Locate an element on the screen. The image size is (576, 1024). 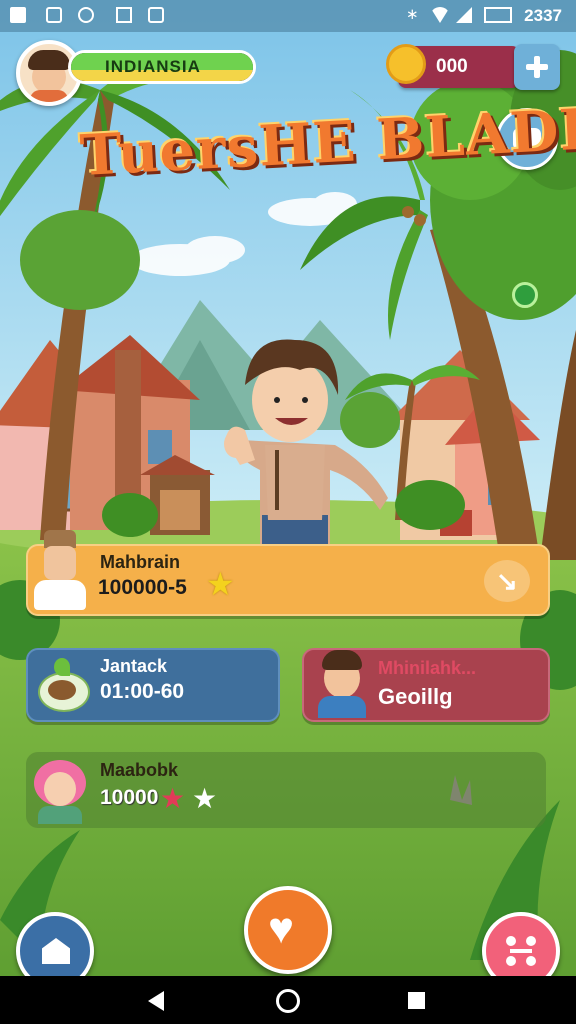
coin-icon is located at coordinates (406, 64).